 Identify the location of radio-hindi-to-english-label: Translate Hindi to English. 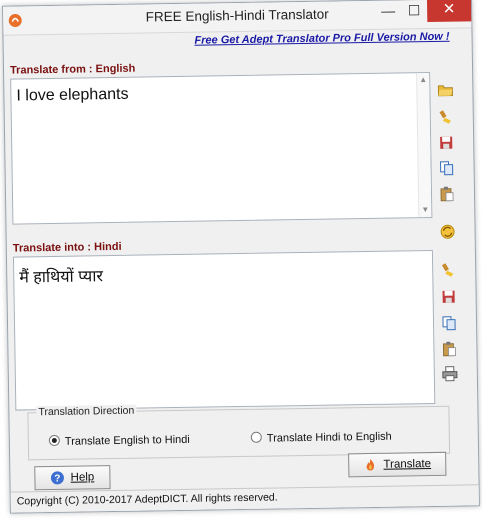
(329, 437).